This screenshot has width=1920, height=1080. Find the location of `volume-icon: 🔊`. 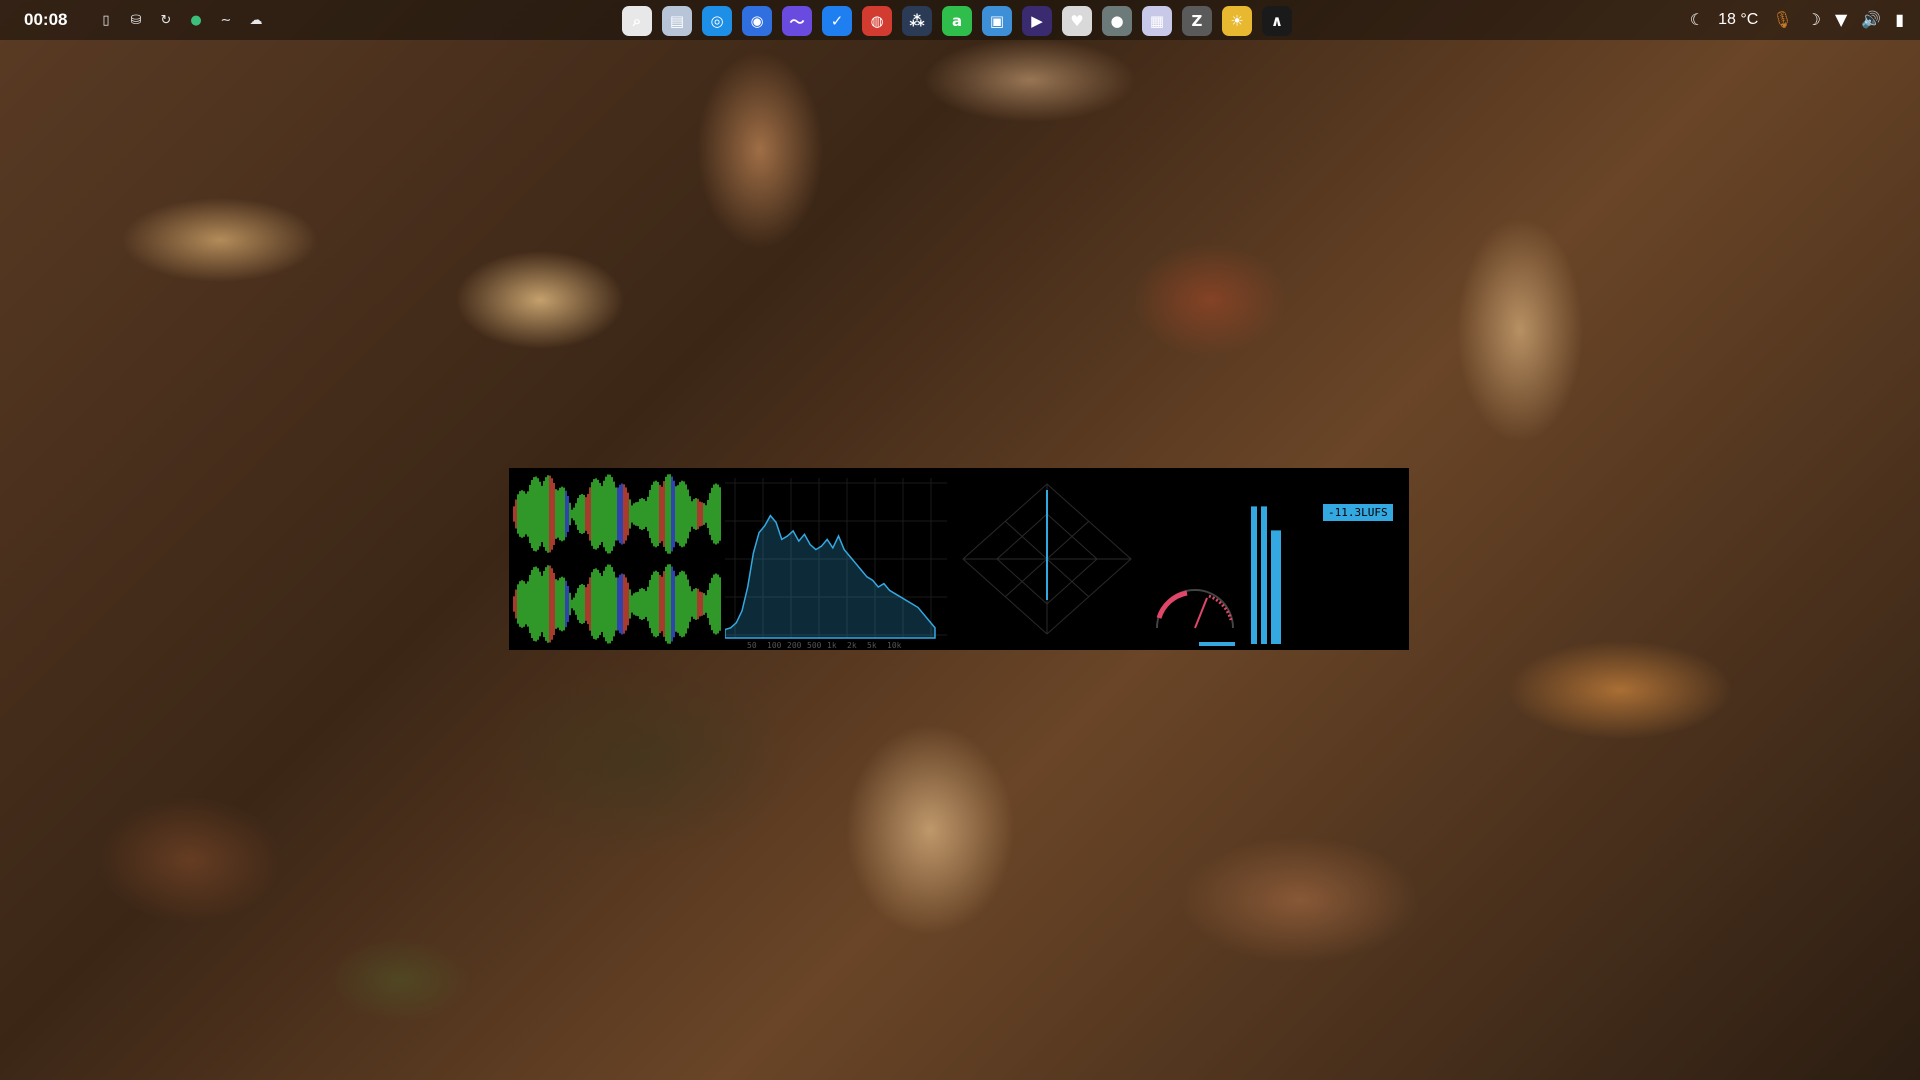

volume-icon: 🔊 is located at coordinates (1871, 19).